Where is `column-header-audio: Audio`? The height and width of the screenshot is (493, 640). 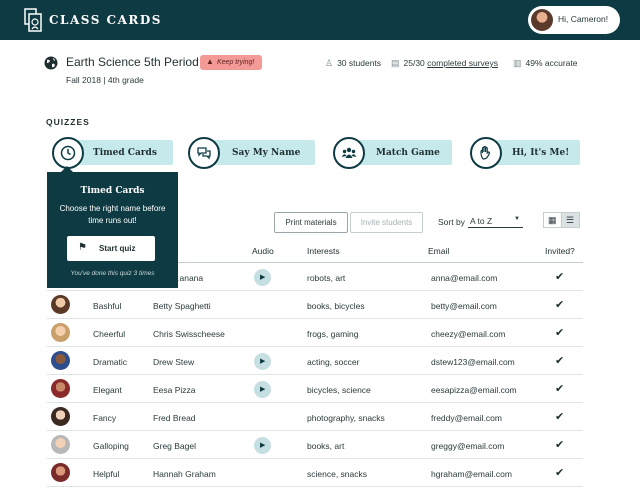 column-header-audio: Audio is located at coordinates (263, 251).